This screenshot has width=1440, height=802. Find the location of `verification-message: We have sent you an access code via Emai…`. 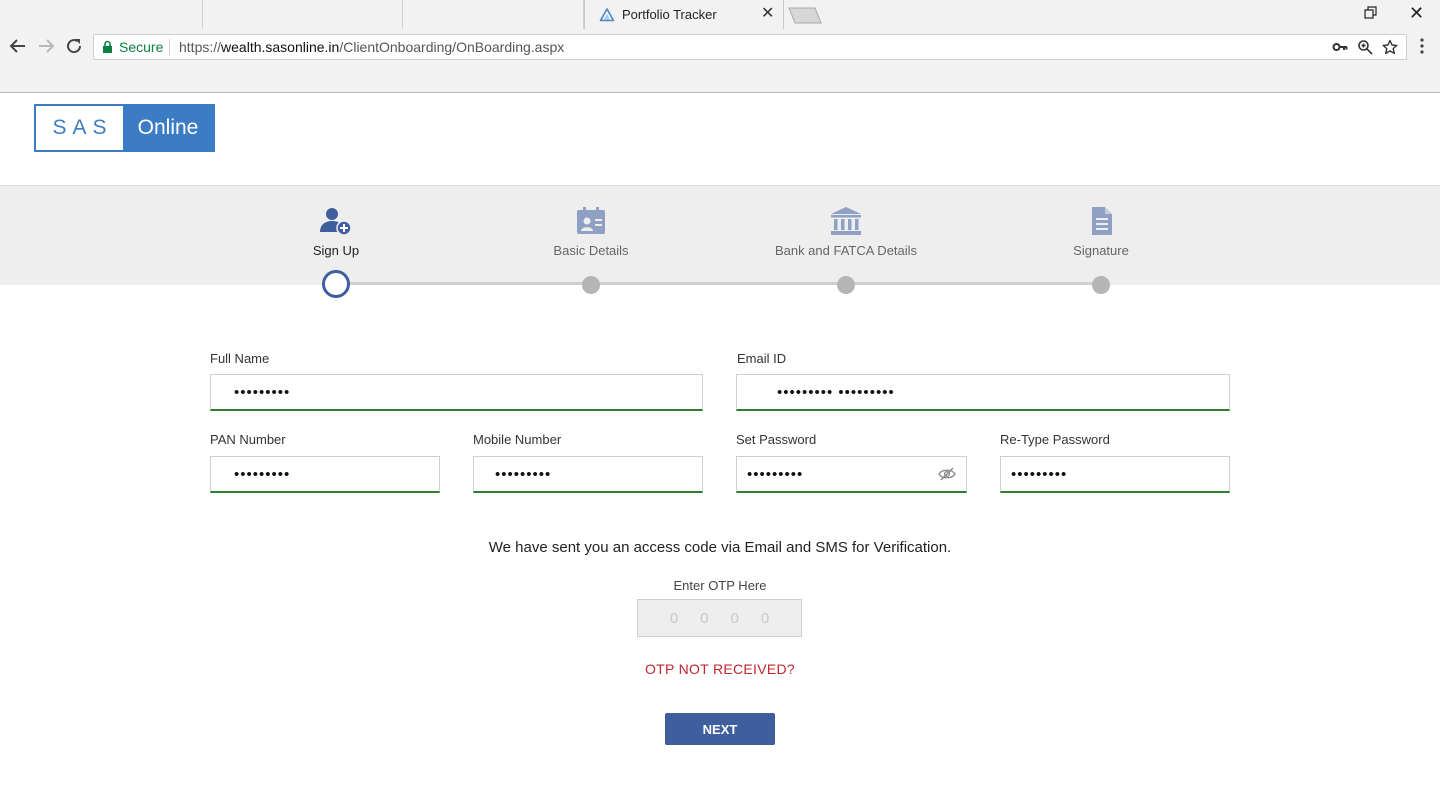

verification-message: We have sent you an access code via Emai… is located at coordinates (720, 547).